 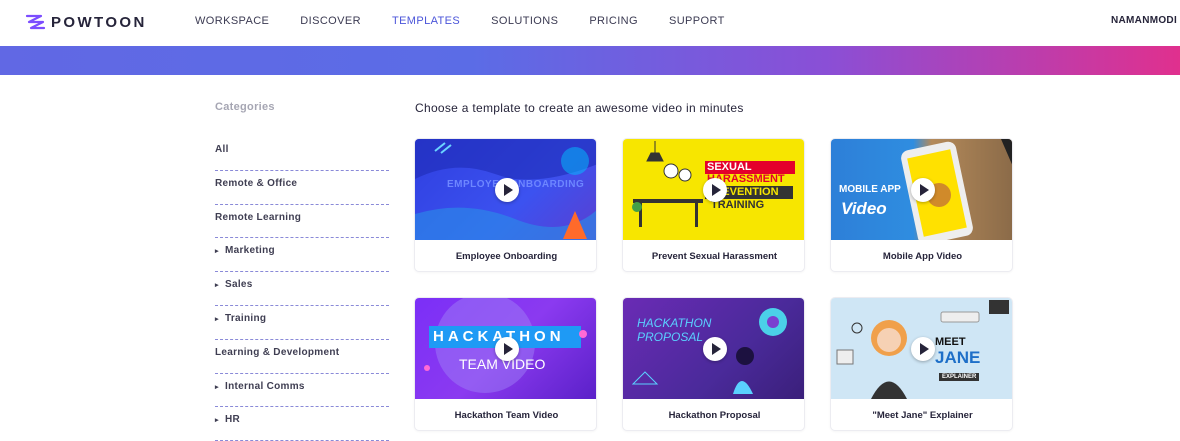 What do you see at coordinates (674, 323) in the screenshot?
I see `thumb-title-line: HACKATHON` at bounding box center [674, 323].